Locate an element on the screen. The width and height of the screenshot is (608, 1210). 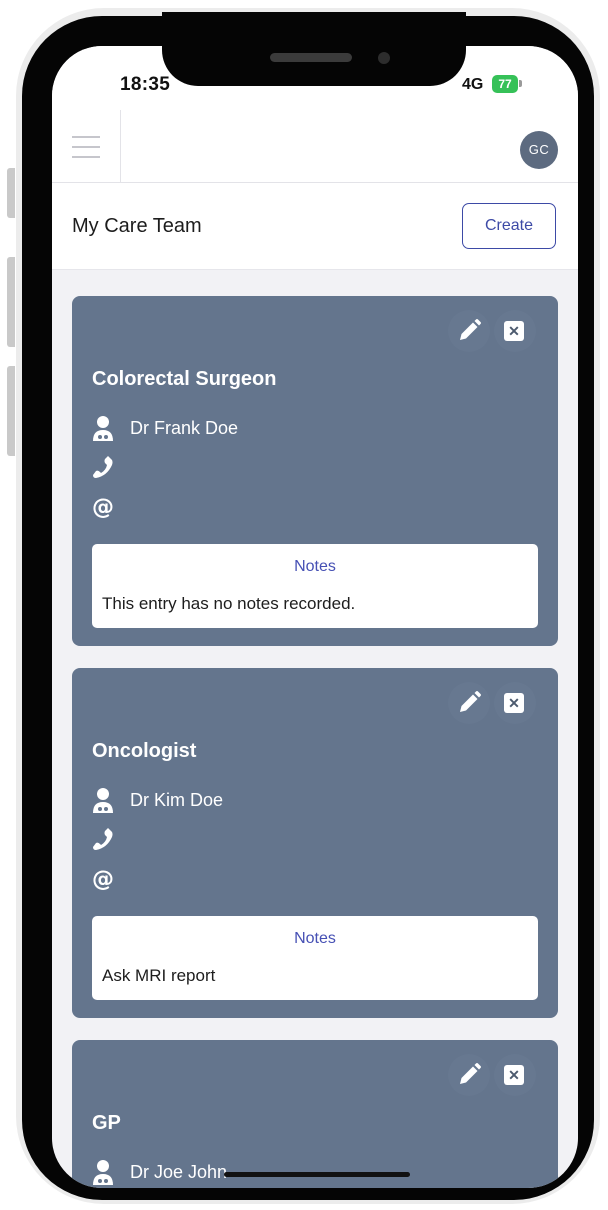
phone-volume-up is located at coordinates (11, 302).